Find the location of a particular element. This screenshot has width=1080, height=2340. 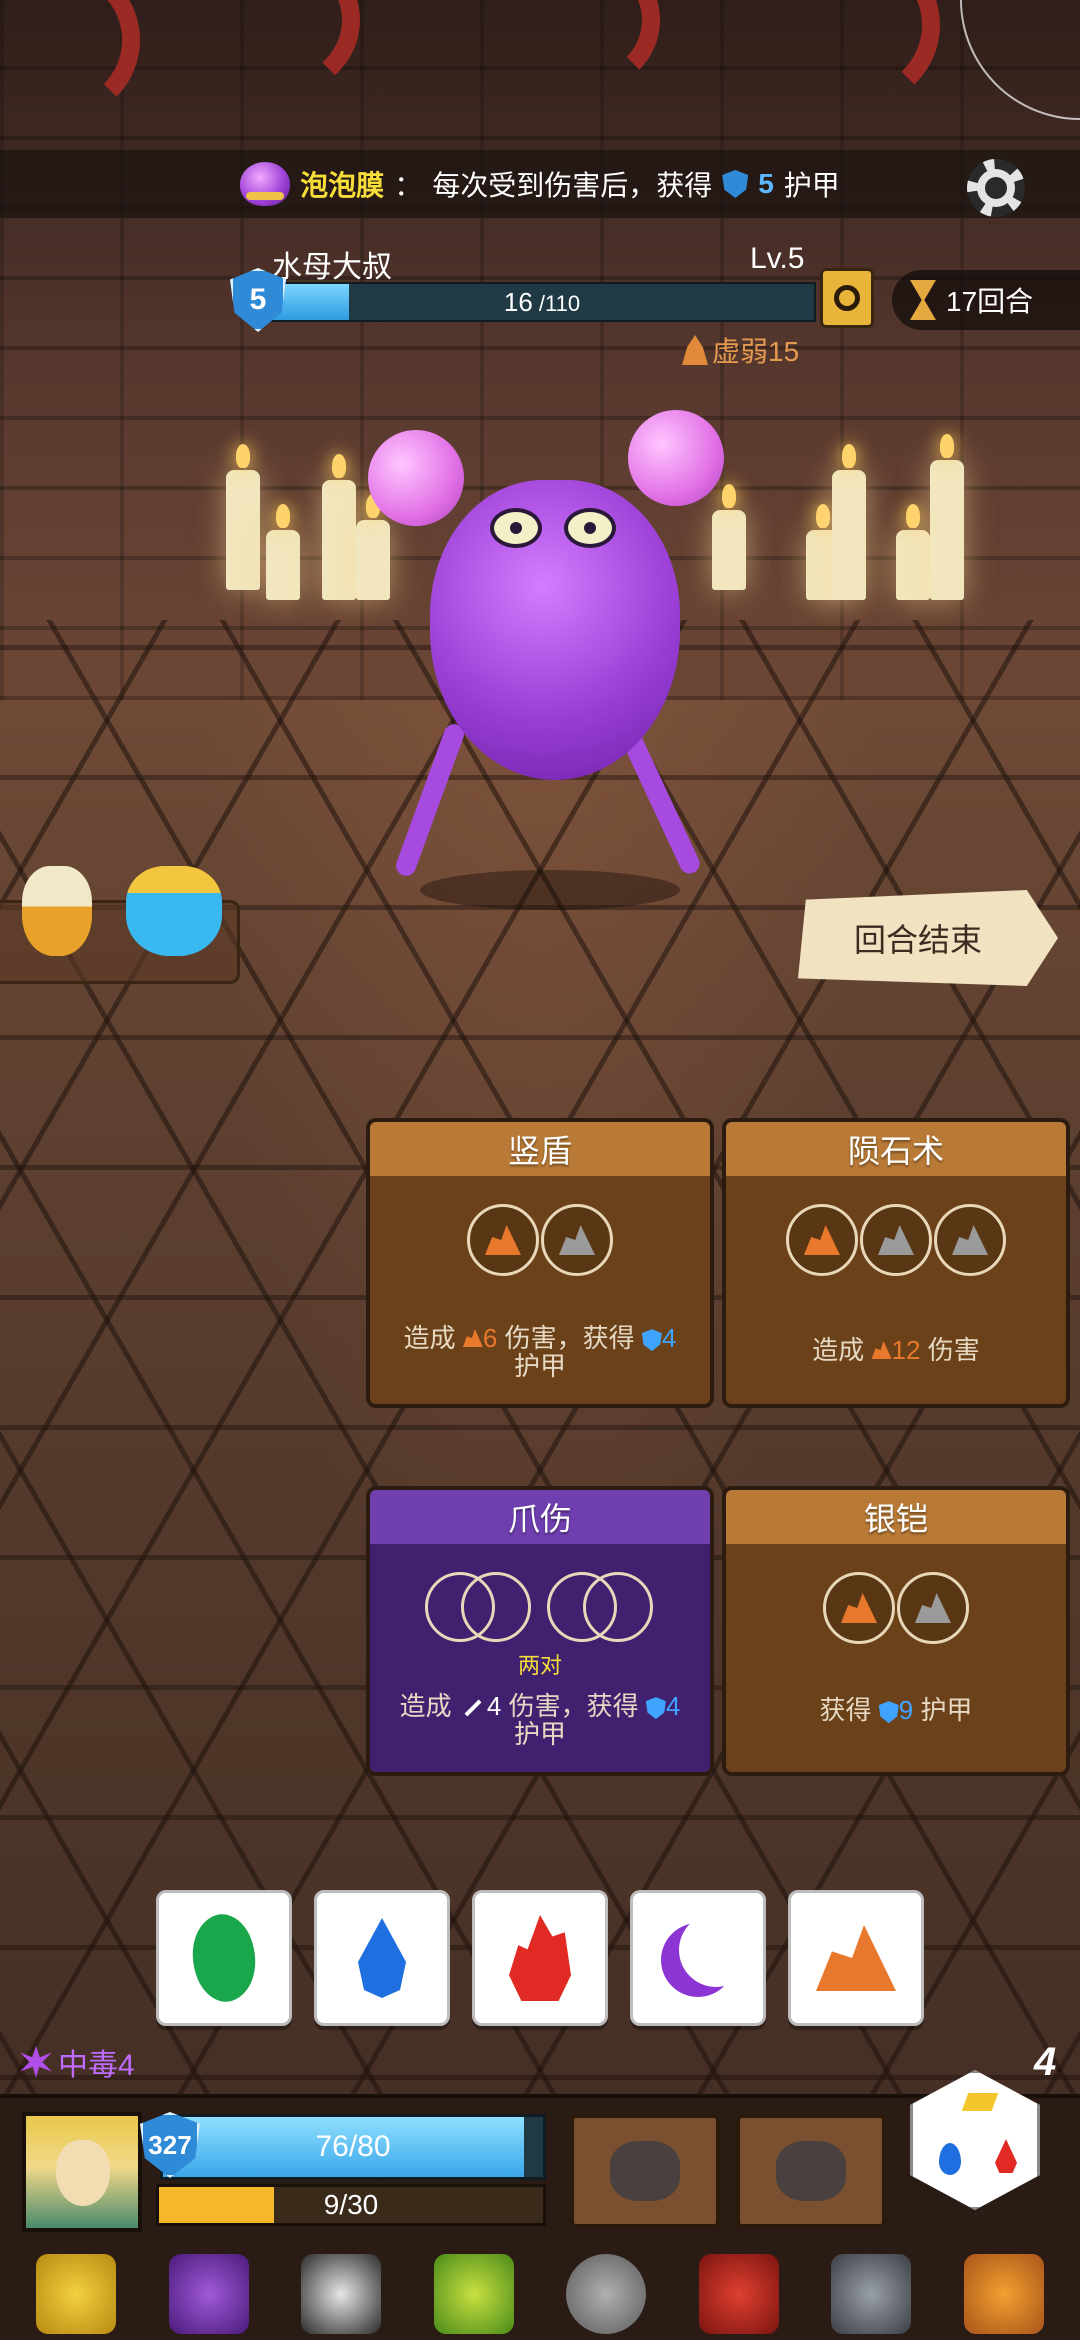

enemy-hp-max: /110 is located at coordinates (556, 303).